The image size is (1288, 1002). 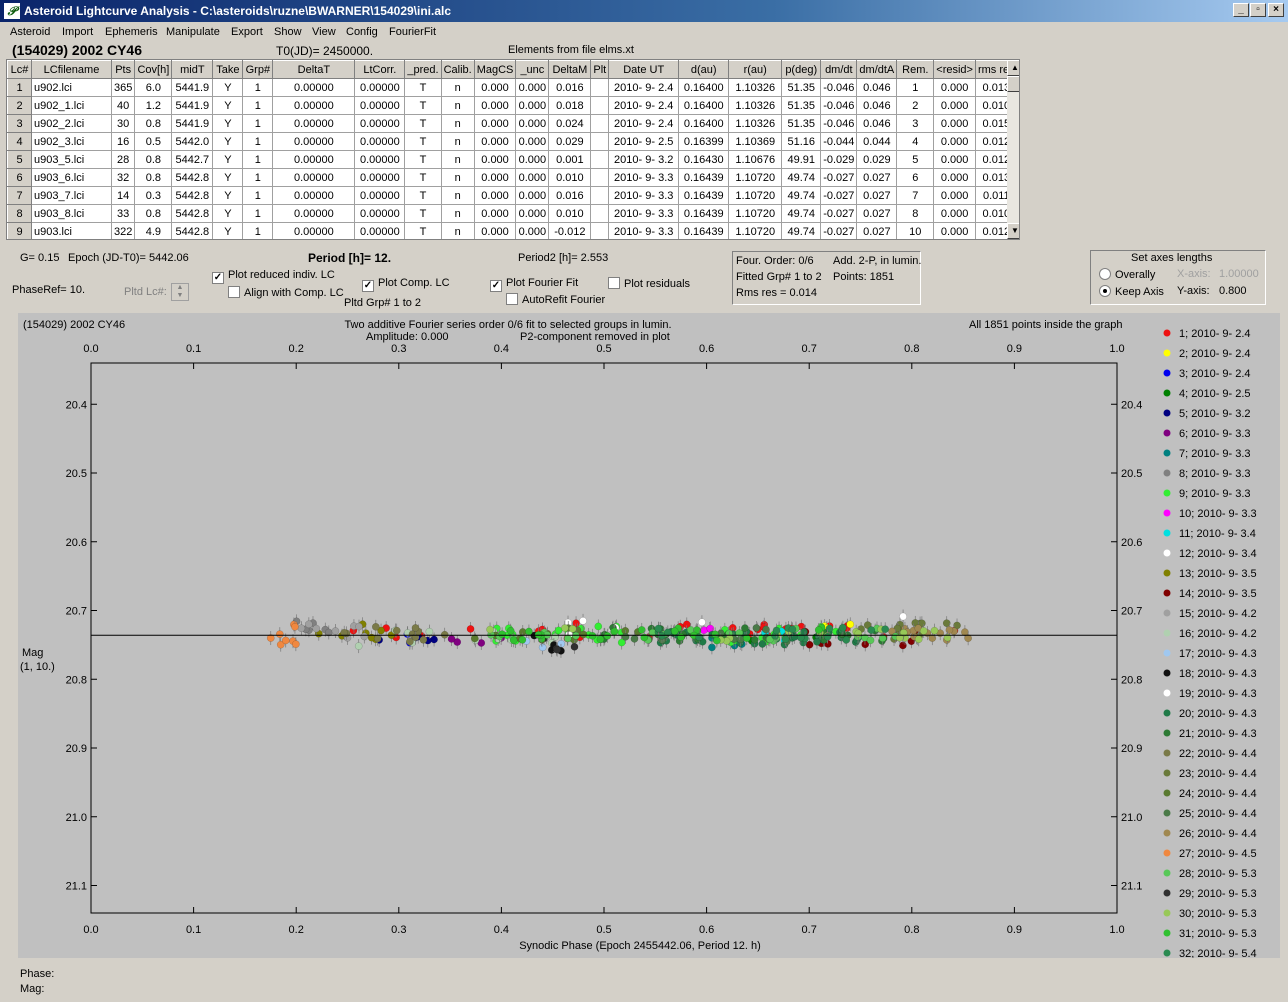 What do you see at coordinates (19, 105) in the screenshot?
I see `row-header: 2` at bounding box center [19, 105].